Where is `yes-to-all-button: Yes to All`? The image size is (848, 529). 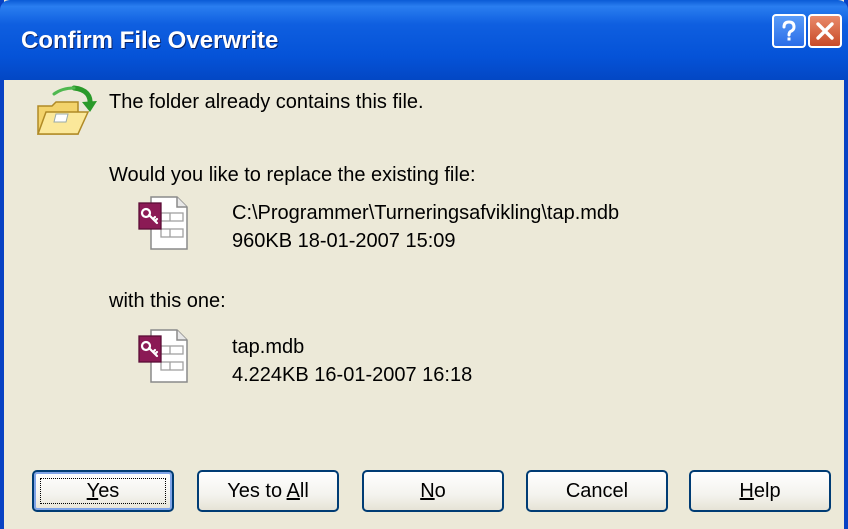
yes-to-all-button: Yes to All is located at coordinates (268, 491).